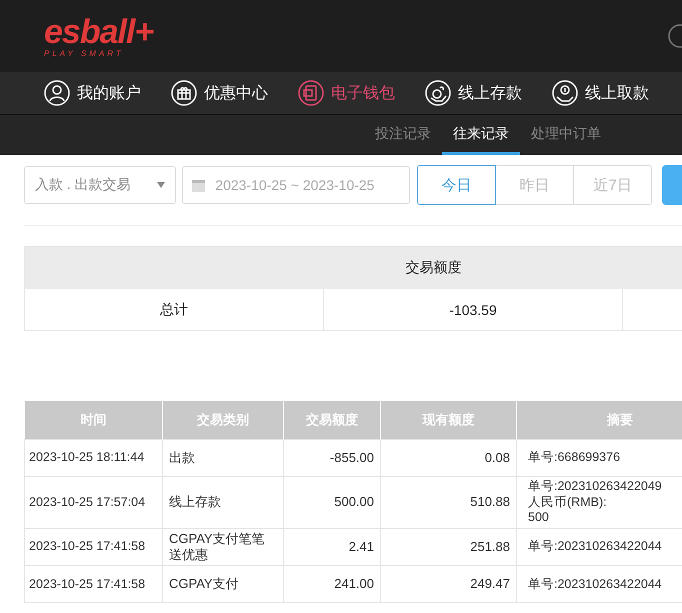 Image resolution: width=682 pixels, height=613 pixels. I want to click on column-header: 交易额度, so click(434, 268).